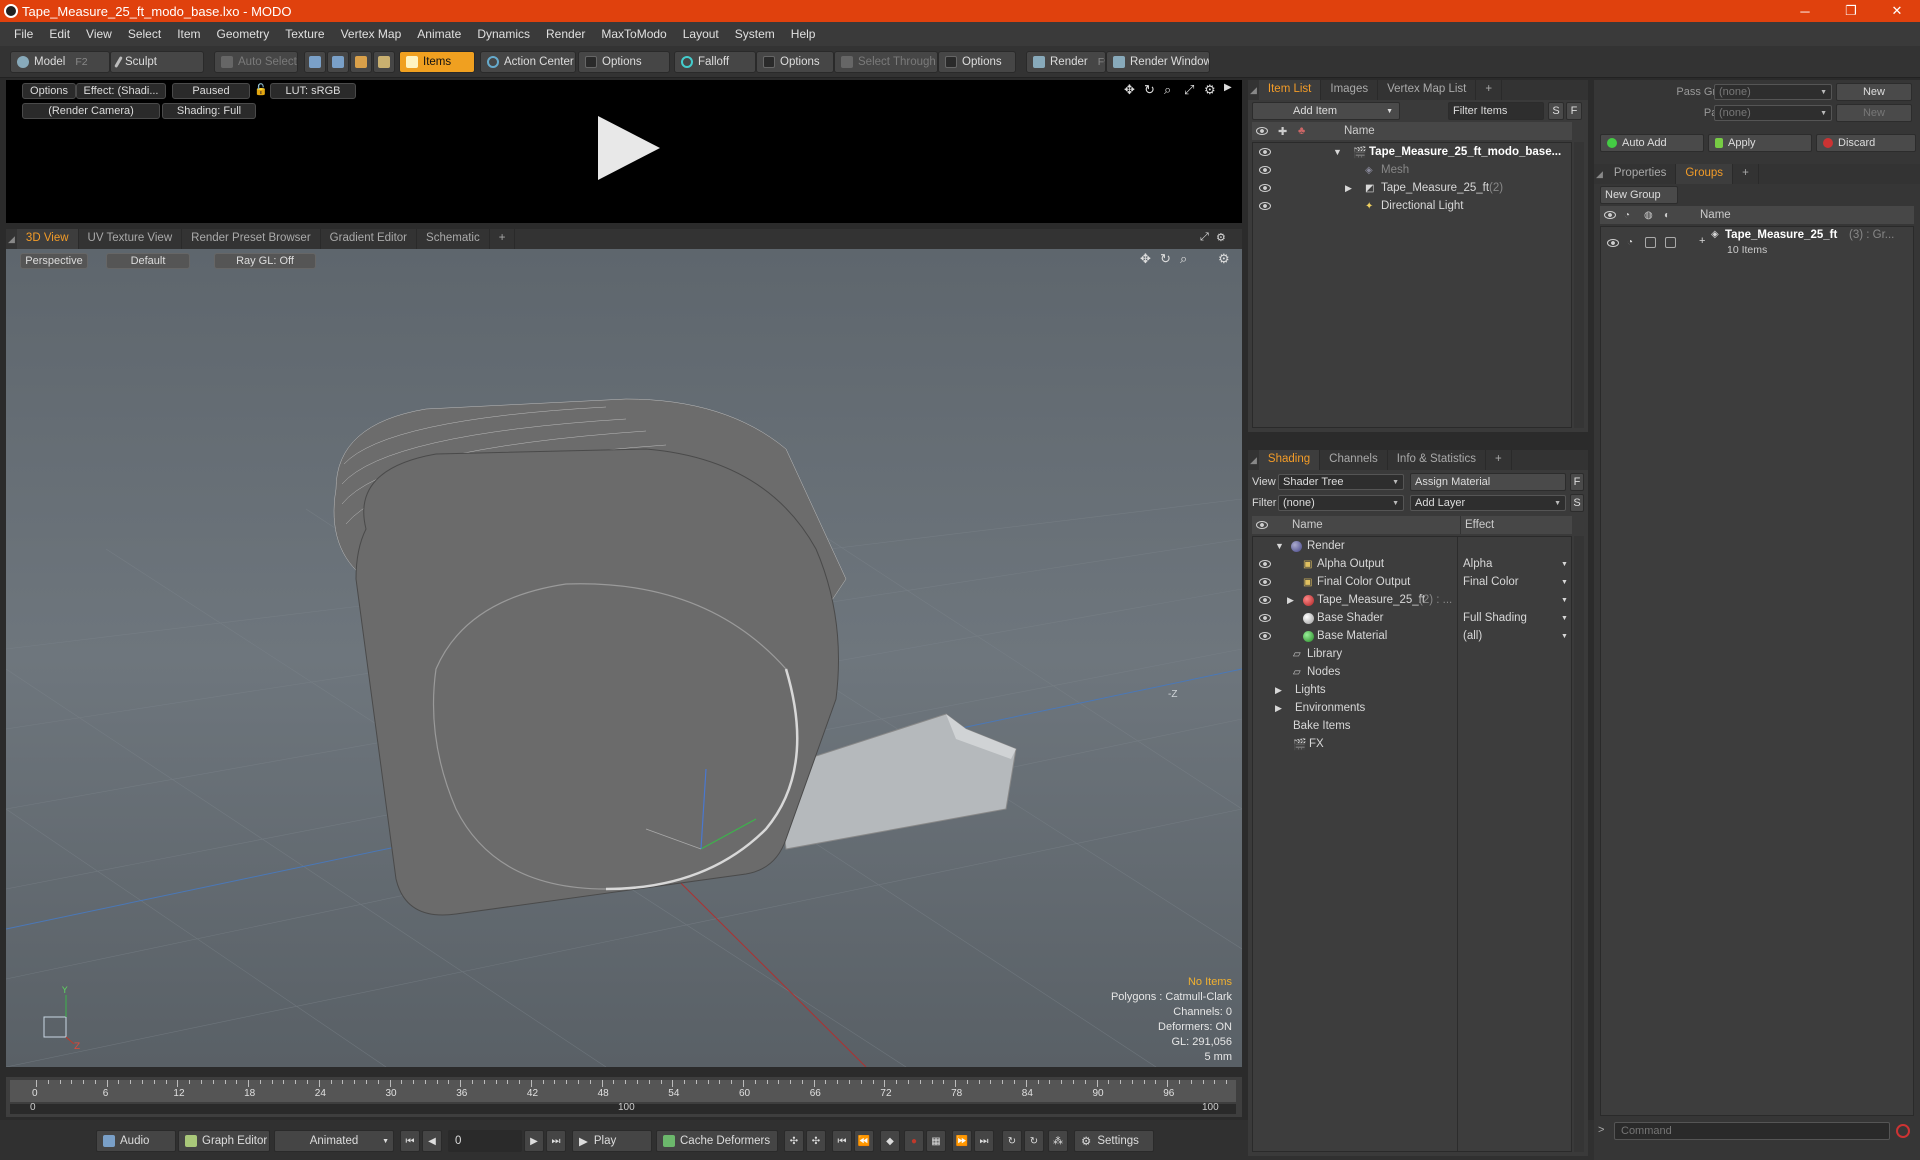 This screenshot has width=1920, height=1160. Describe the element at coordinates (1477, 564) in the screenshot. I see `alpha-effect: Alpha` at that location.